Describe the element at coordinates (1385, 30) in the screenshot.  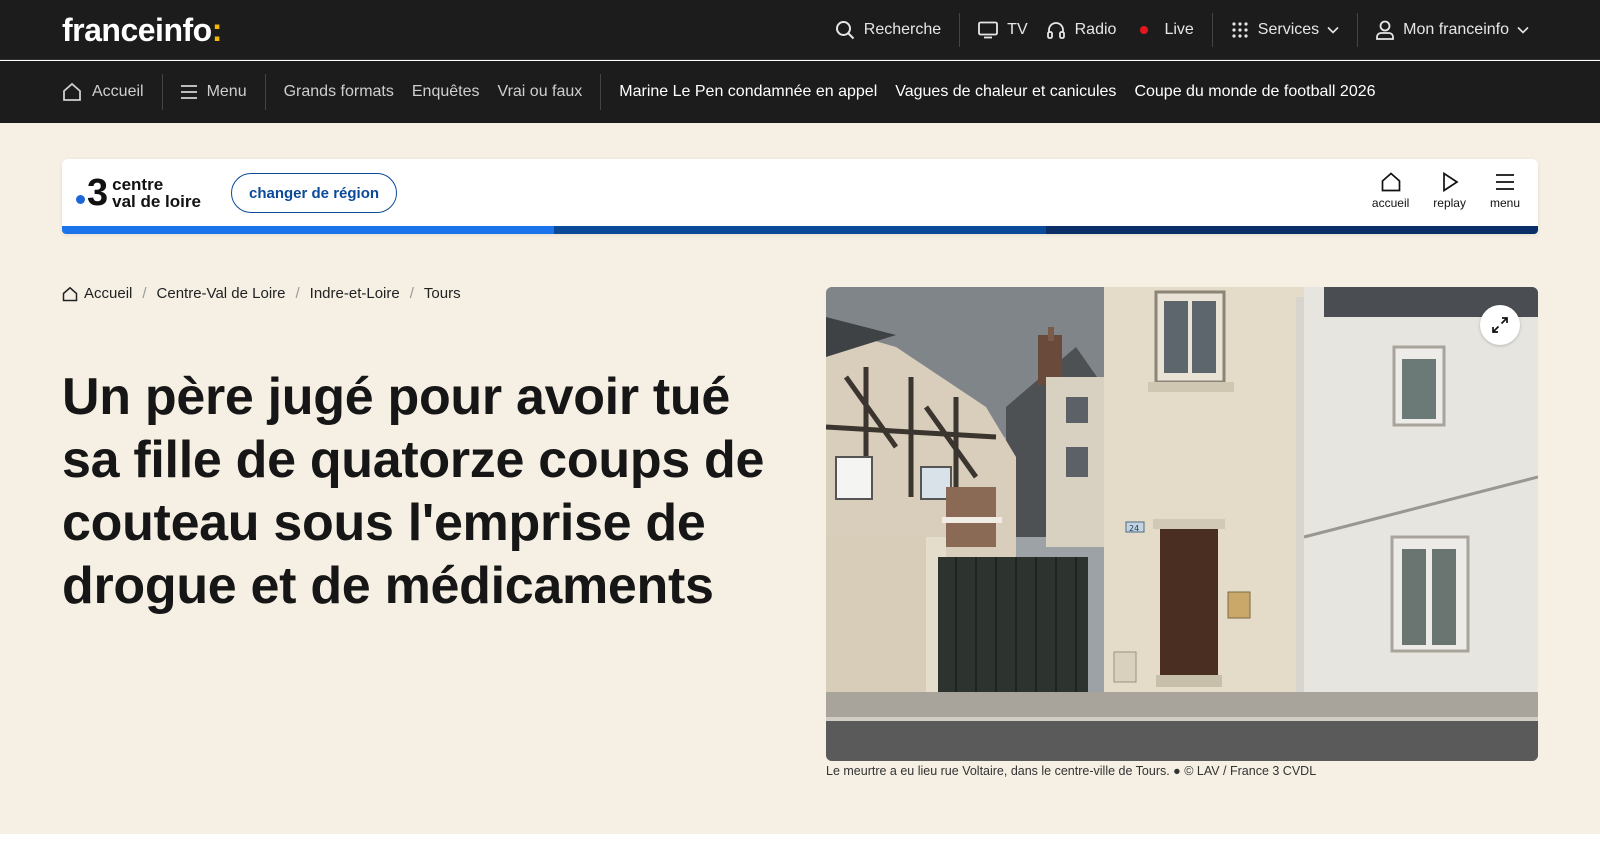
I see `user-icon` at that location.